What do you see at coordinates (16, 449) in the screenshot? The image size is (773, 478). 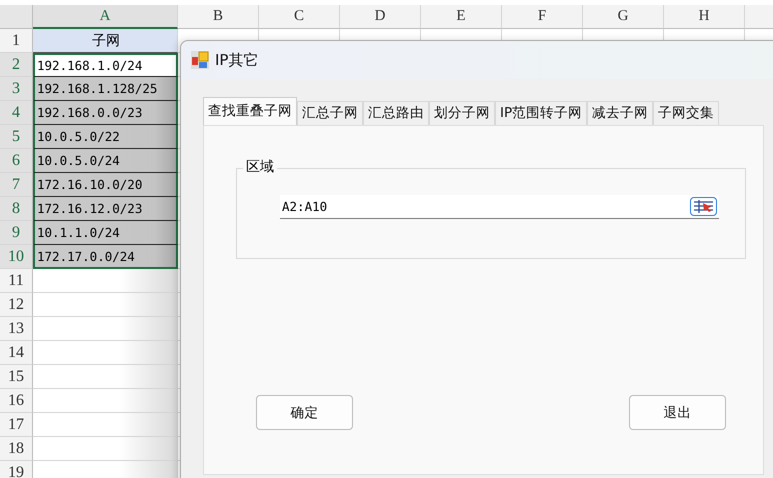 I see `row-header: 18` at bounding box center [16, 449].